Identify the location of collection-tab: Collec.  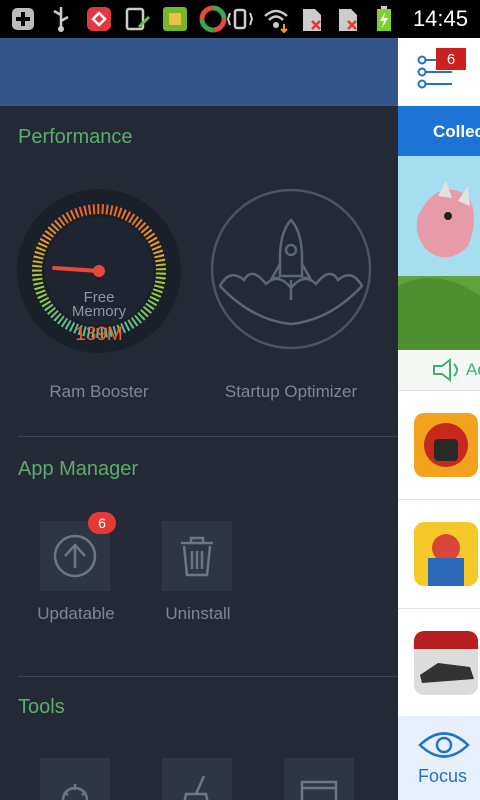
(439, 131).